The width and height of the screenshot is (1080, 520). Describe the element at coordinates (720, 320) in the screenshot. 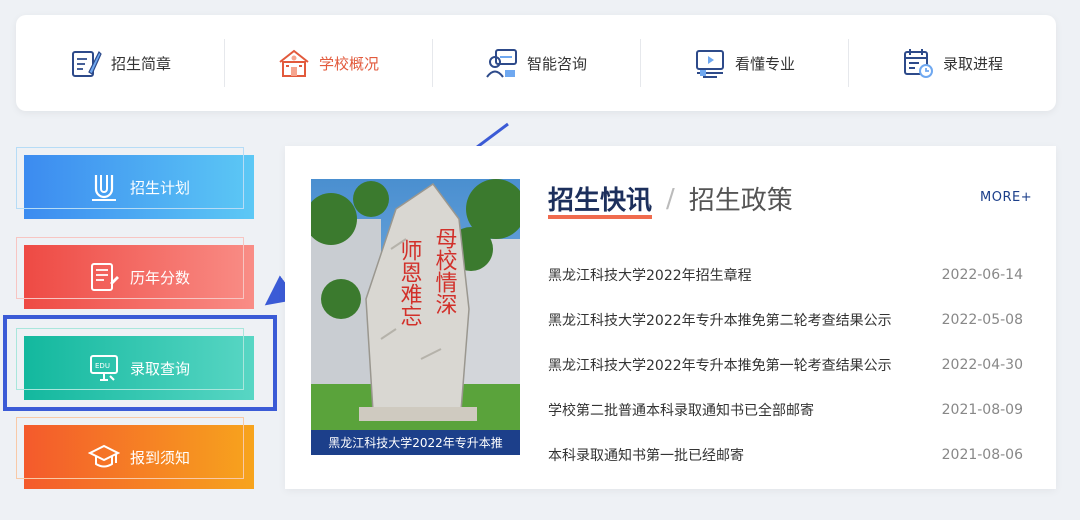

I see `news-title: 黑龙江科技大学2022年专升本推免第二轮考查结果公示` at that location.